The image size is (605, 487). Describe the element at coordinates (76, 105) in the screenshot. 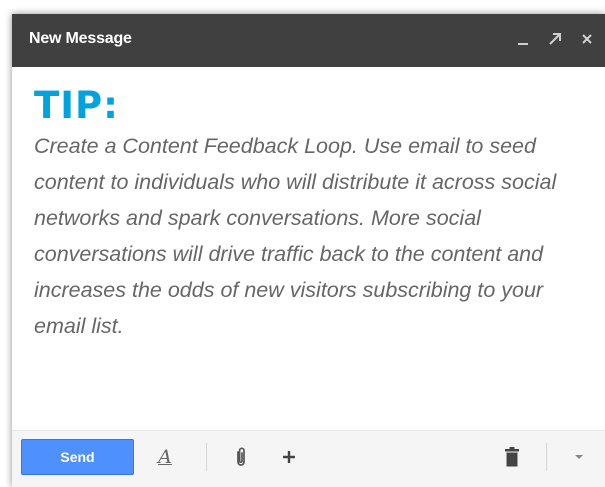

I see `tip-heading: TIP:` at that location.